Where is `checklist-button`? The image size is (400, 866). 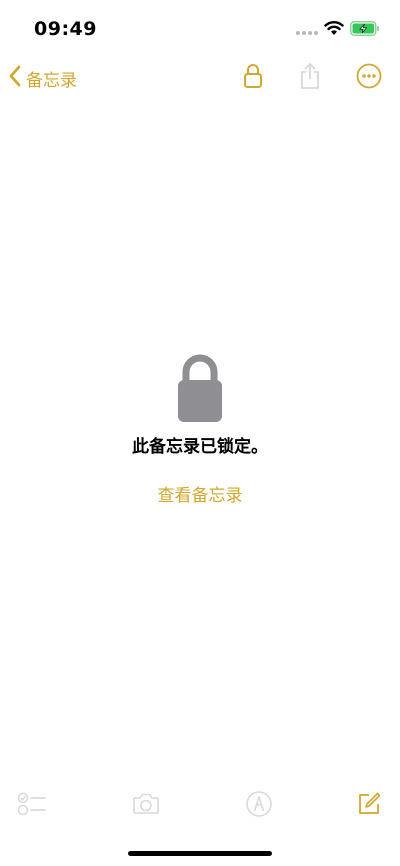 checklist-button is located at coordinates (32, 806).